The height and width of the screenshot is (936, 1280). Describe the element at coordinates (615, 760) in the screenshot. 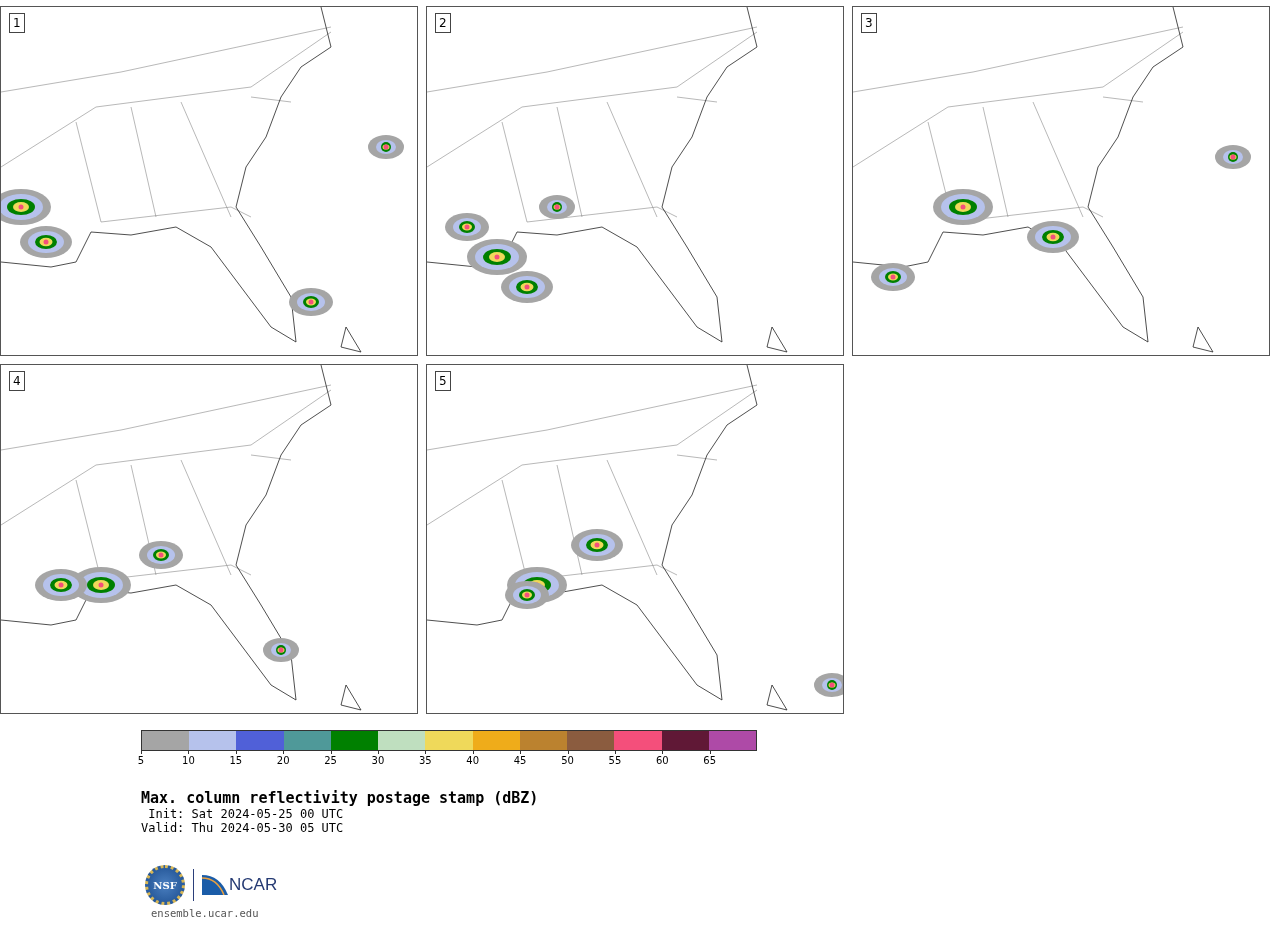

I see `scale-tick-label: 55` at that location.